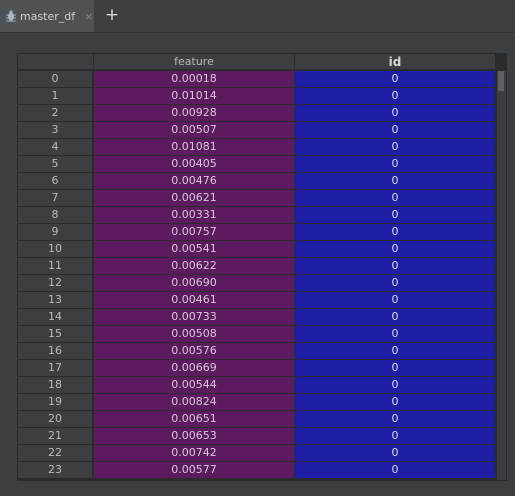  I want to click on table-row: 14 0.00733 0, so click(257, 317).